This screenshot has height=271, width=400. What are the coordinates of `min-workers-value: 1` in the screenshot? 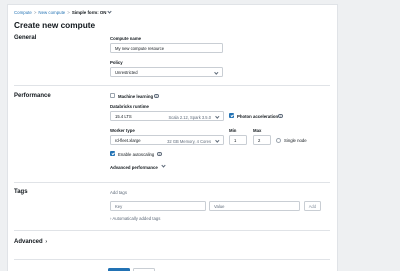 It's located at (235, 140).